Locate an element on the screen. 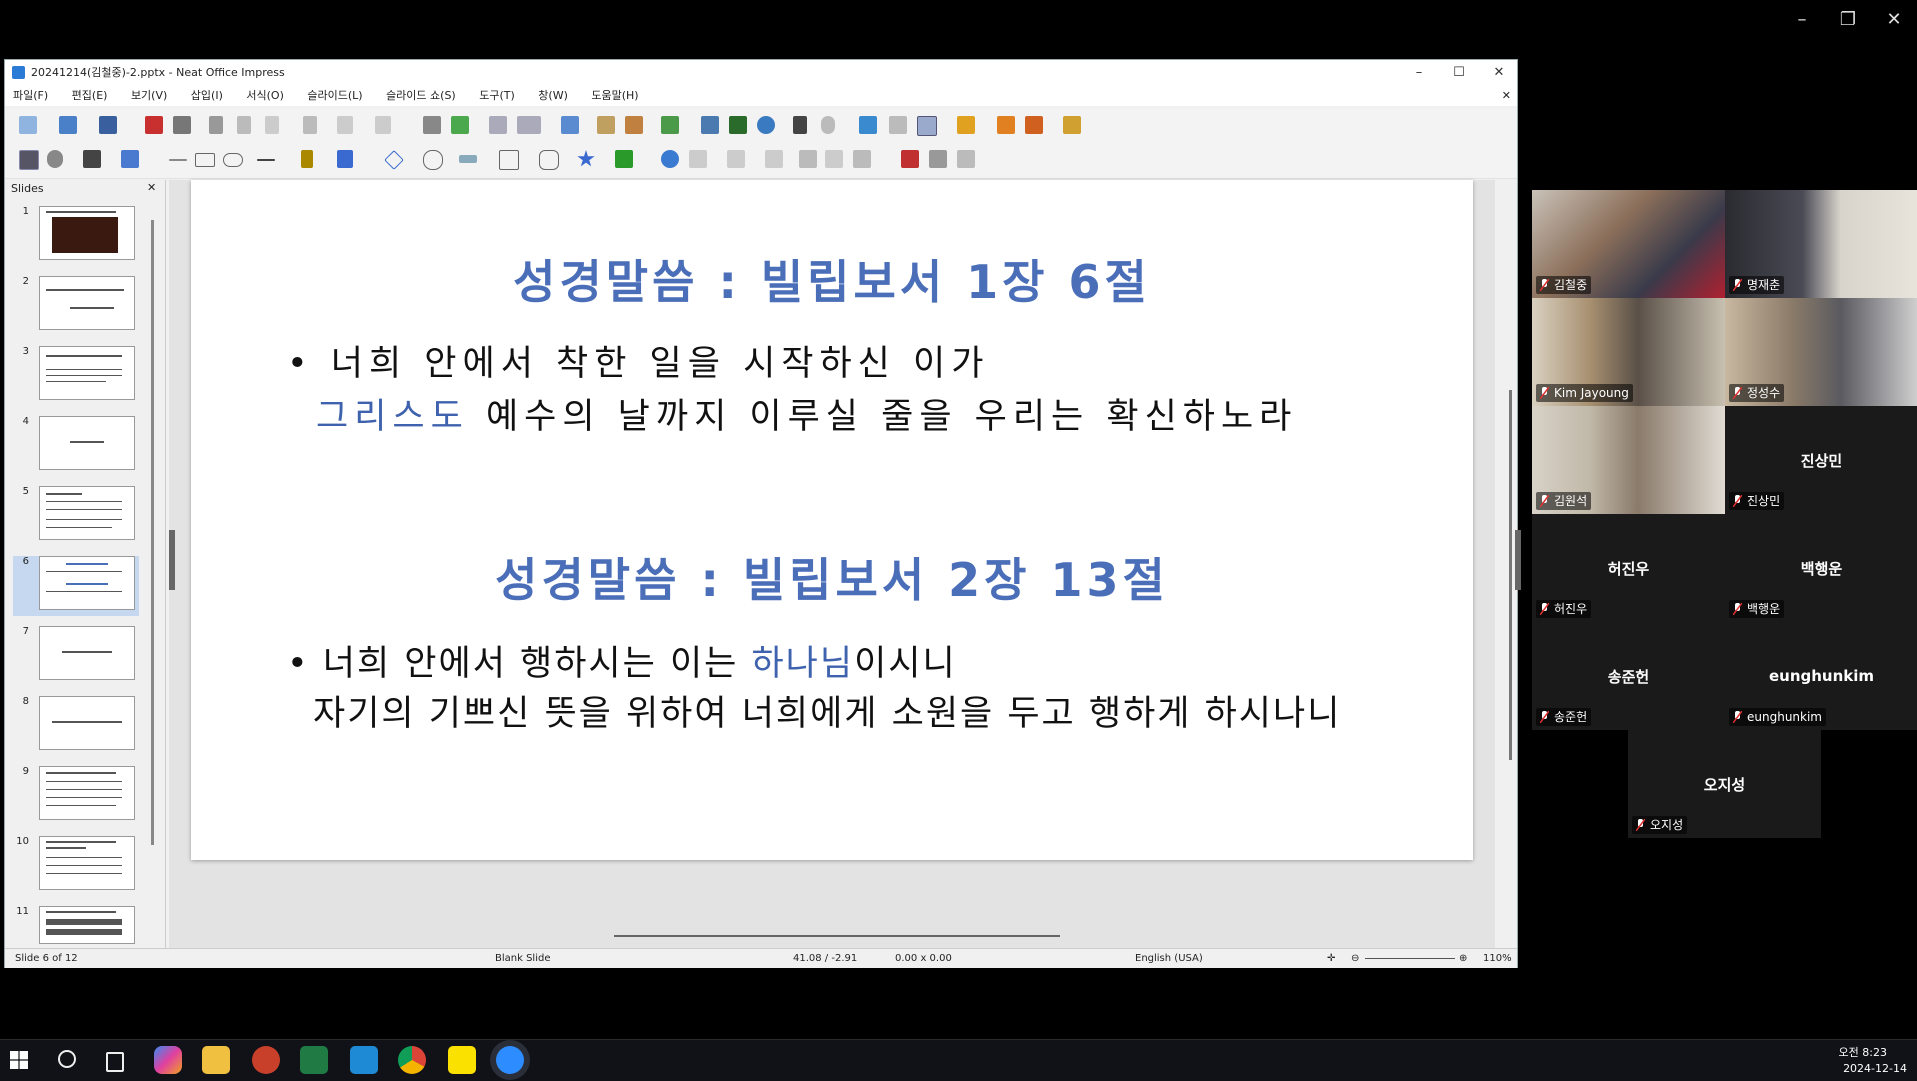 The width and height of the screenshot is (1917, 1081). paste-icon is located at coordinates (272, 125).